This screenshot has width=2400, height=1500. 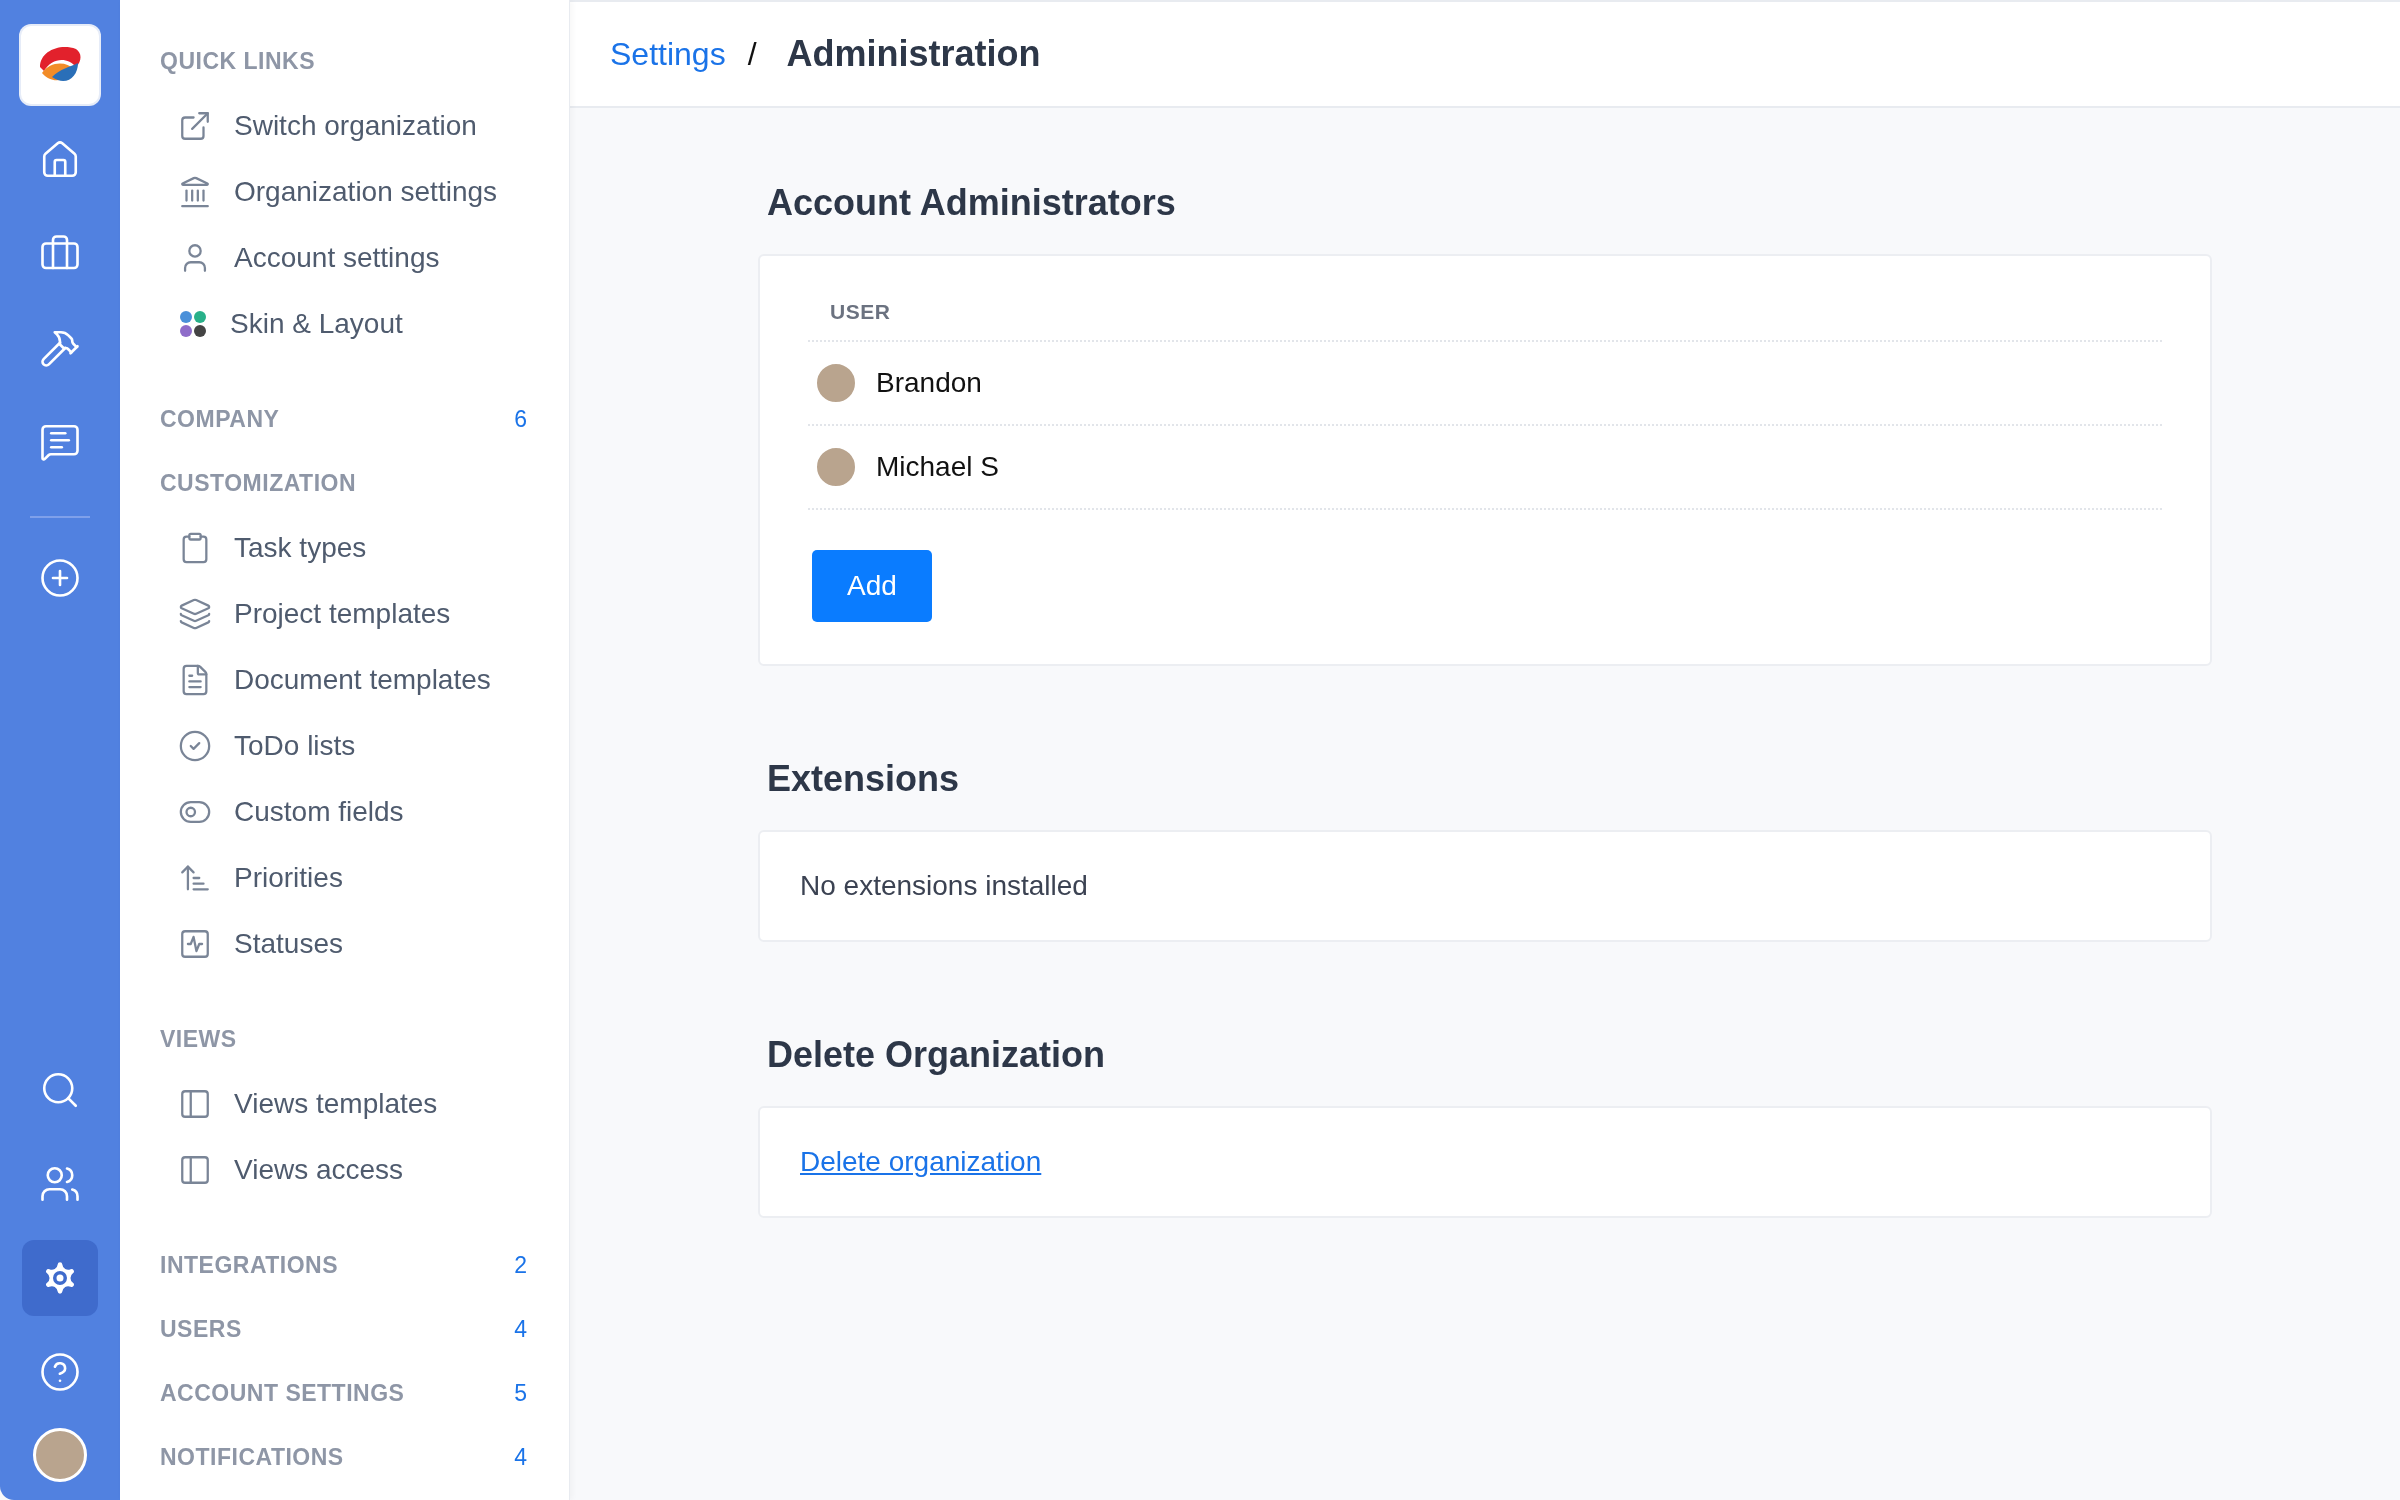 I want to click on sidebar-link: Skin & Layout, so click(x=346, y=324).